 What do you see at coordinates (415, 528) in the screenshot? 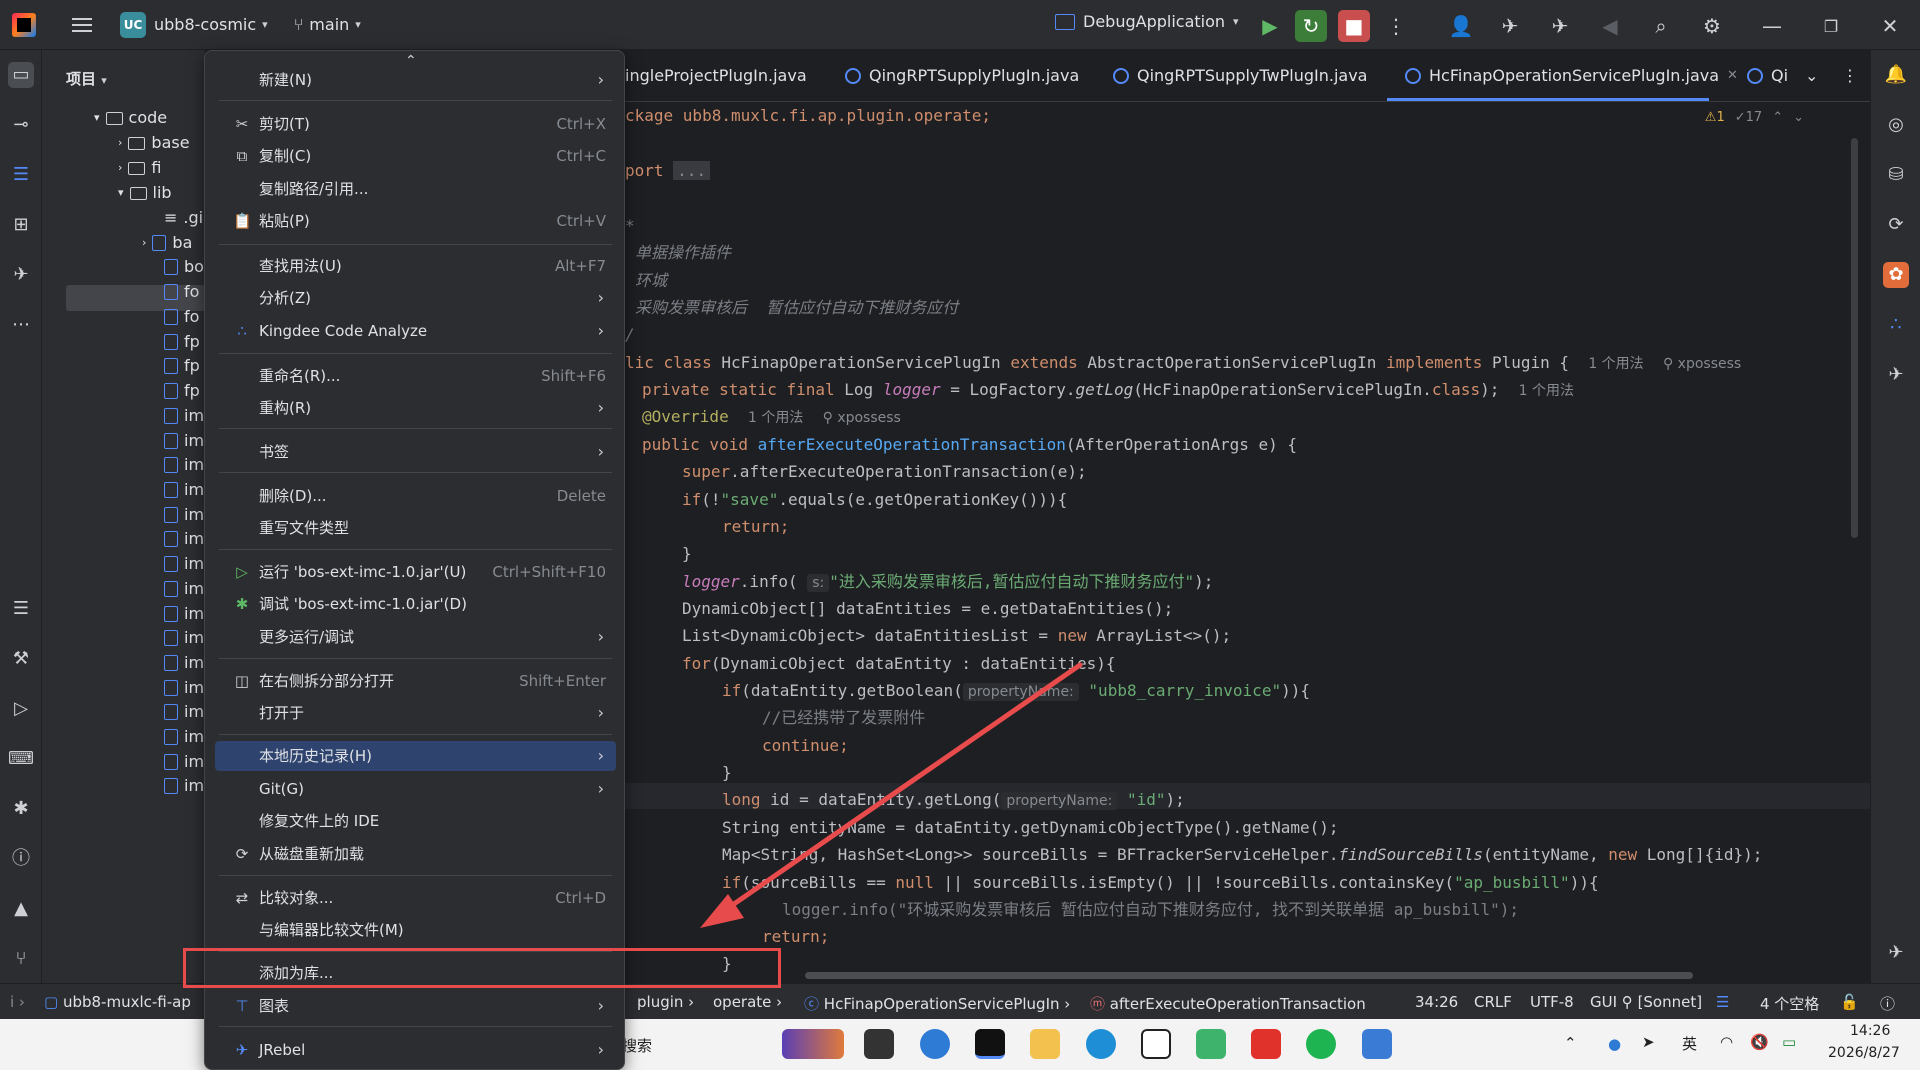
I see `menu-item-override-file-type: 重写文件类型` at bounding box center [415, 528].